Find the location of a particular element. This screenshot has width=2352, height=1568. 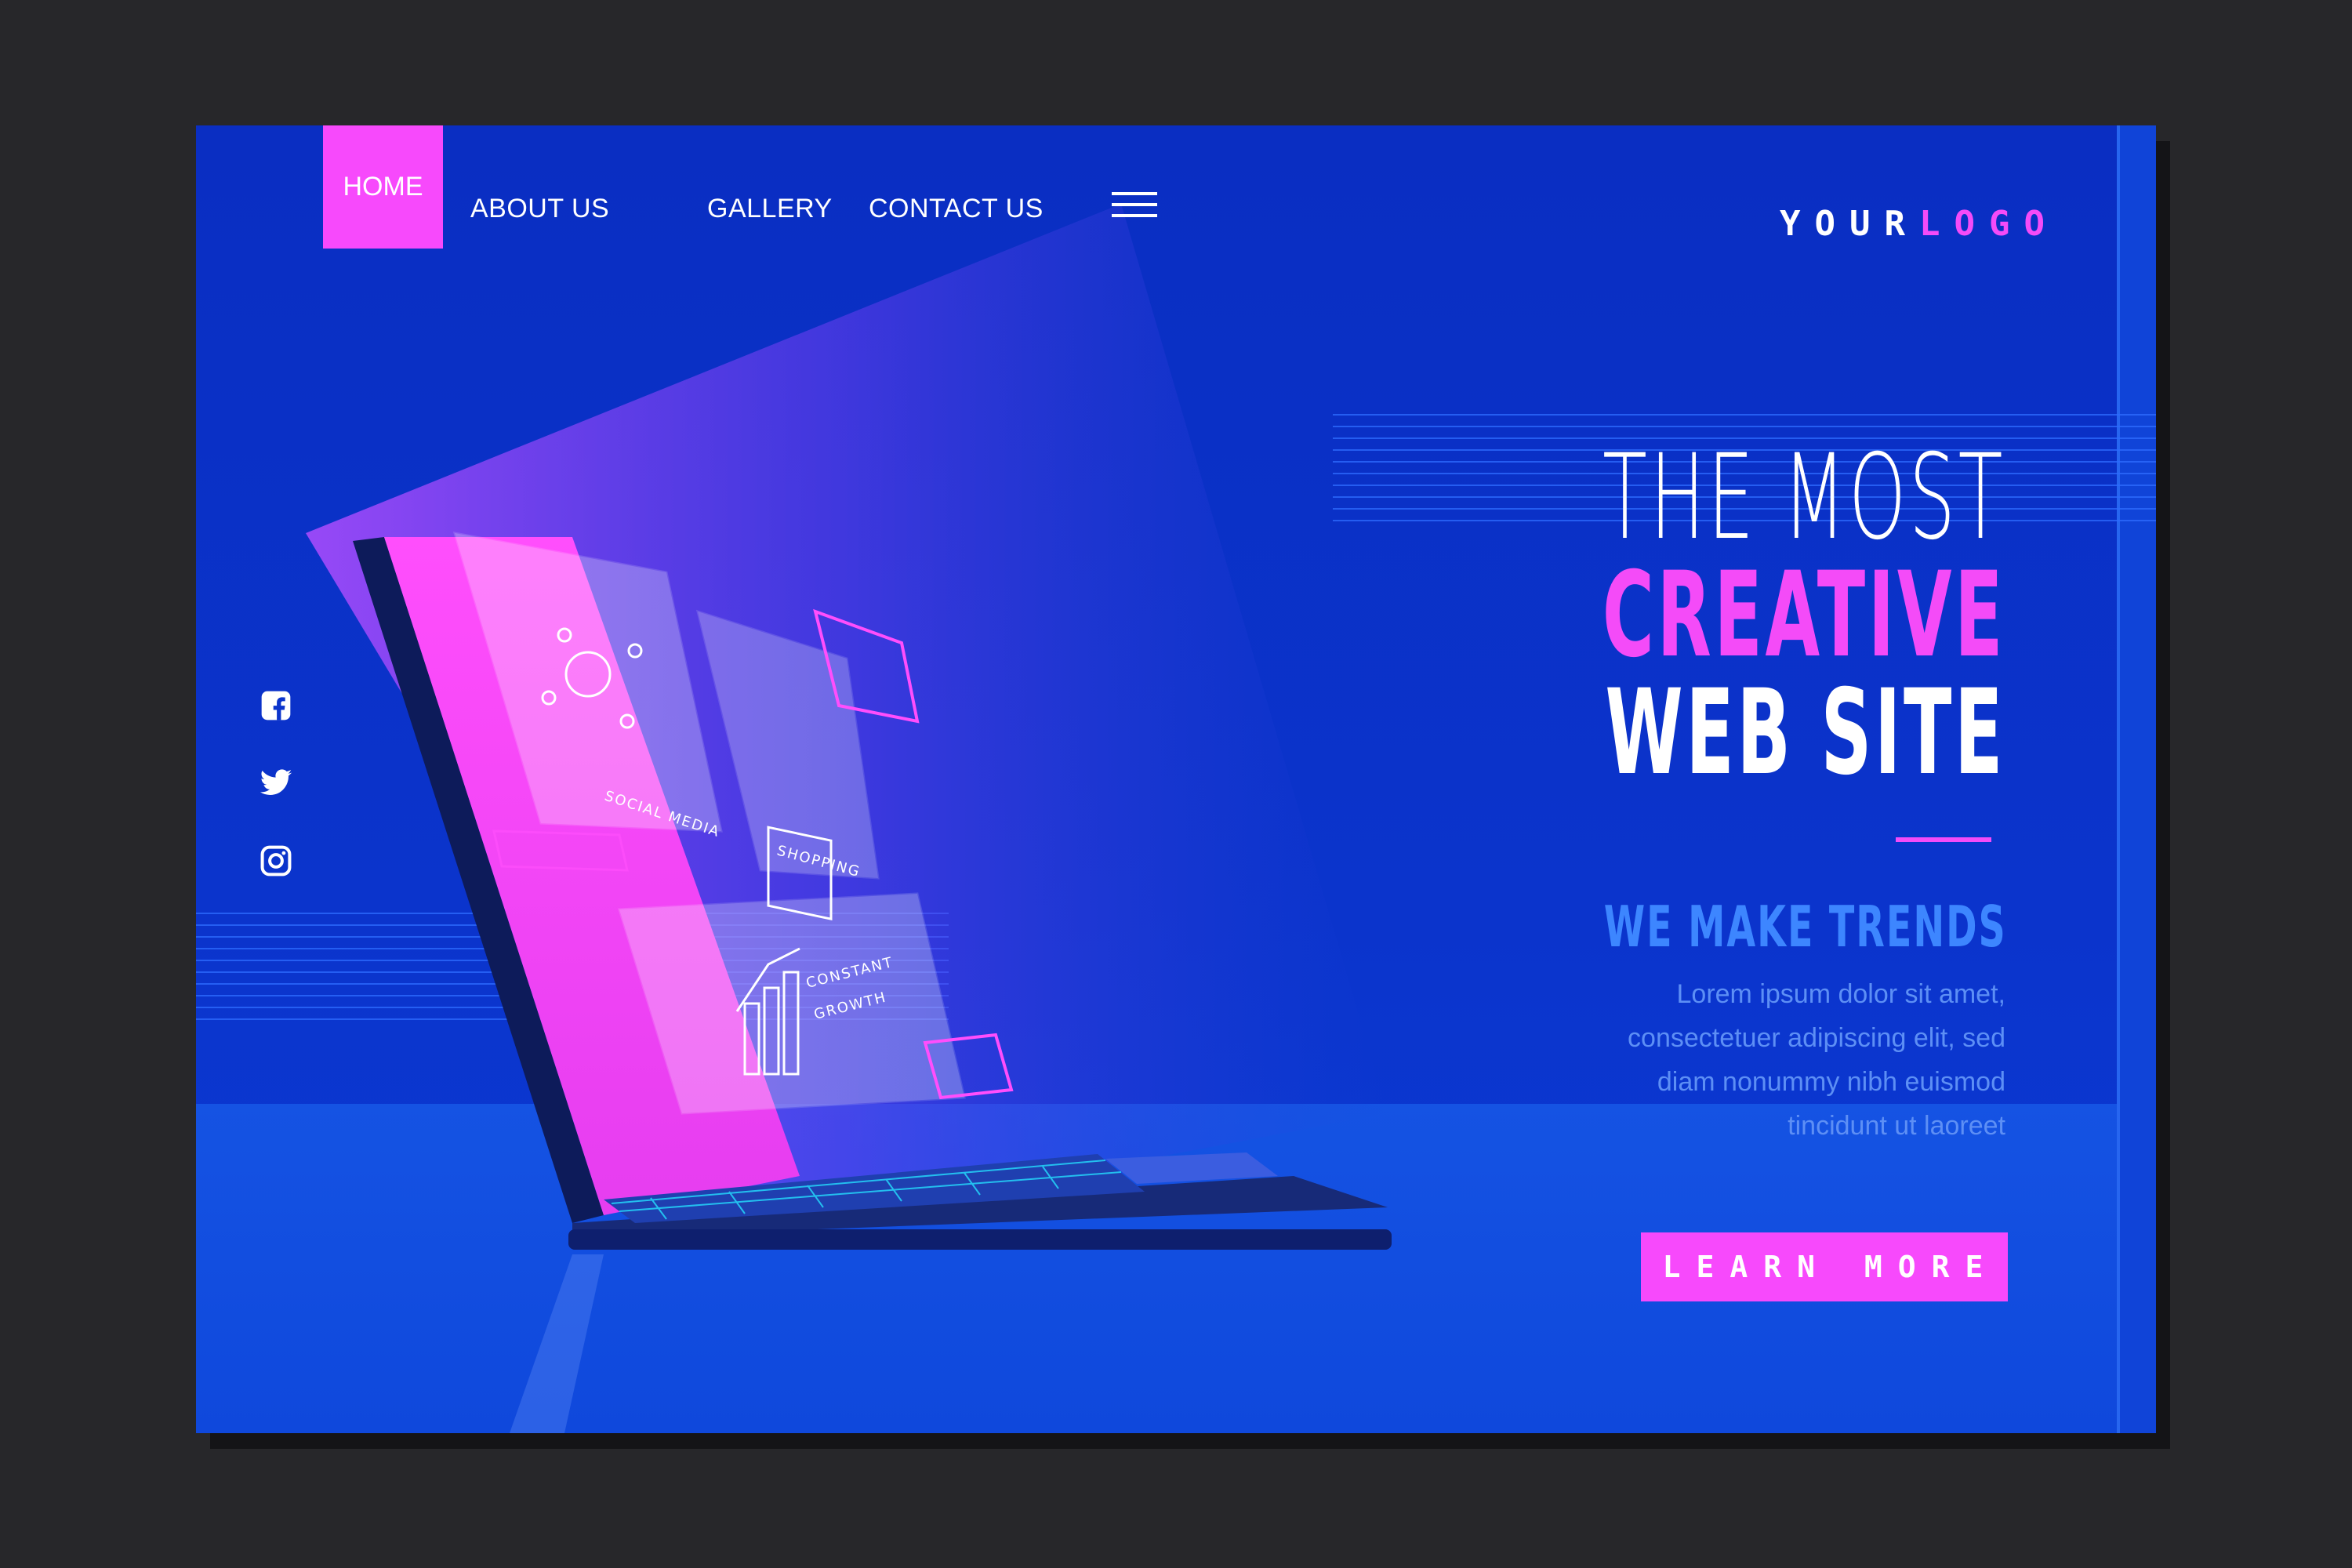

tile-social-media: SOCIAL MEDIA is located at coordinates (587, 686).